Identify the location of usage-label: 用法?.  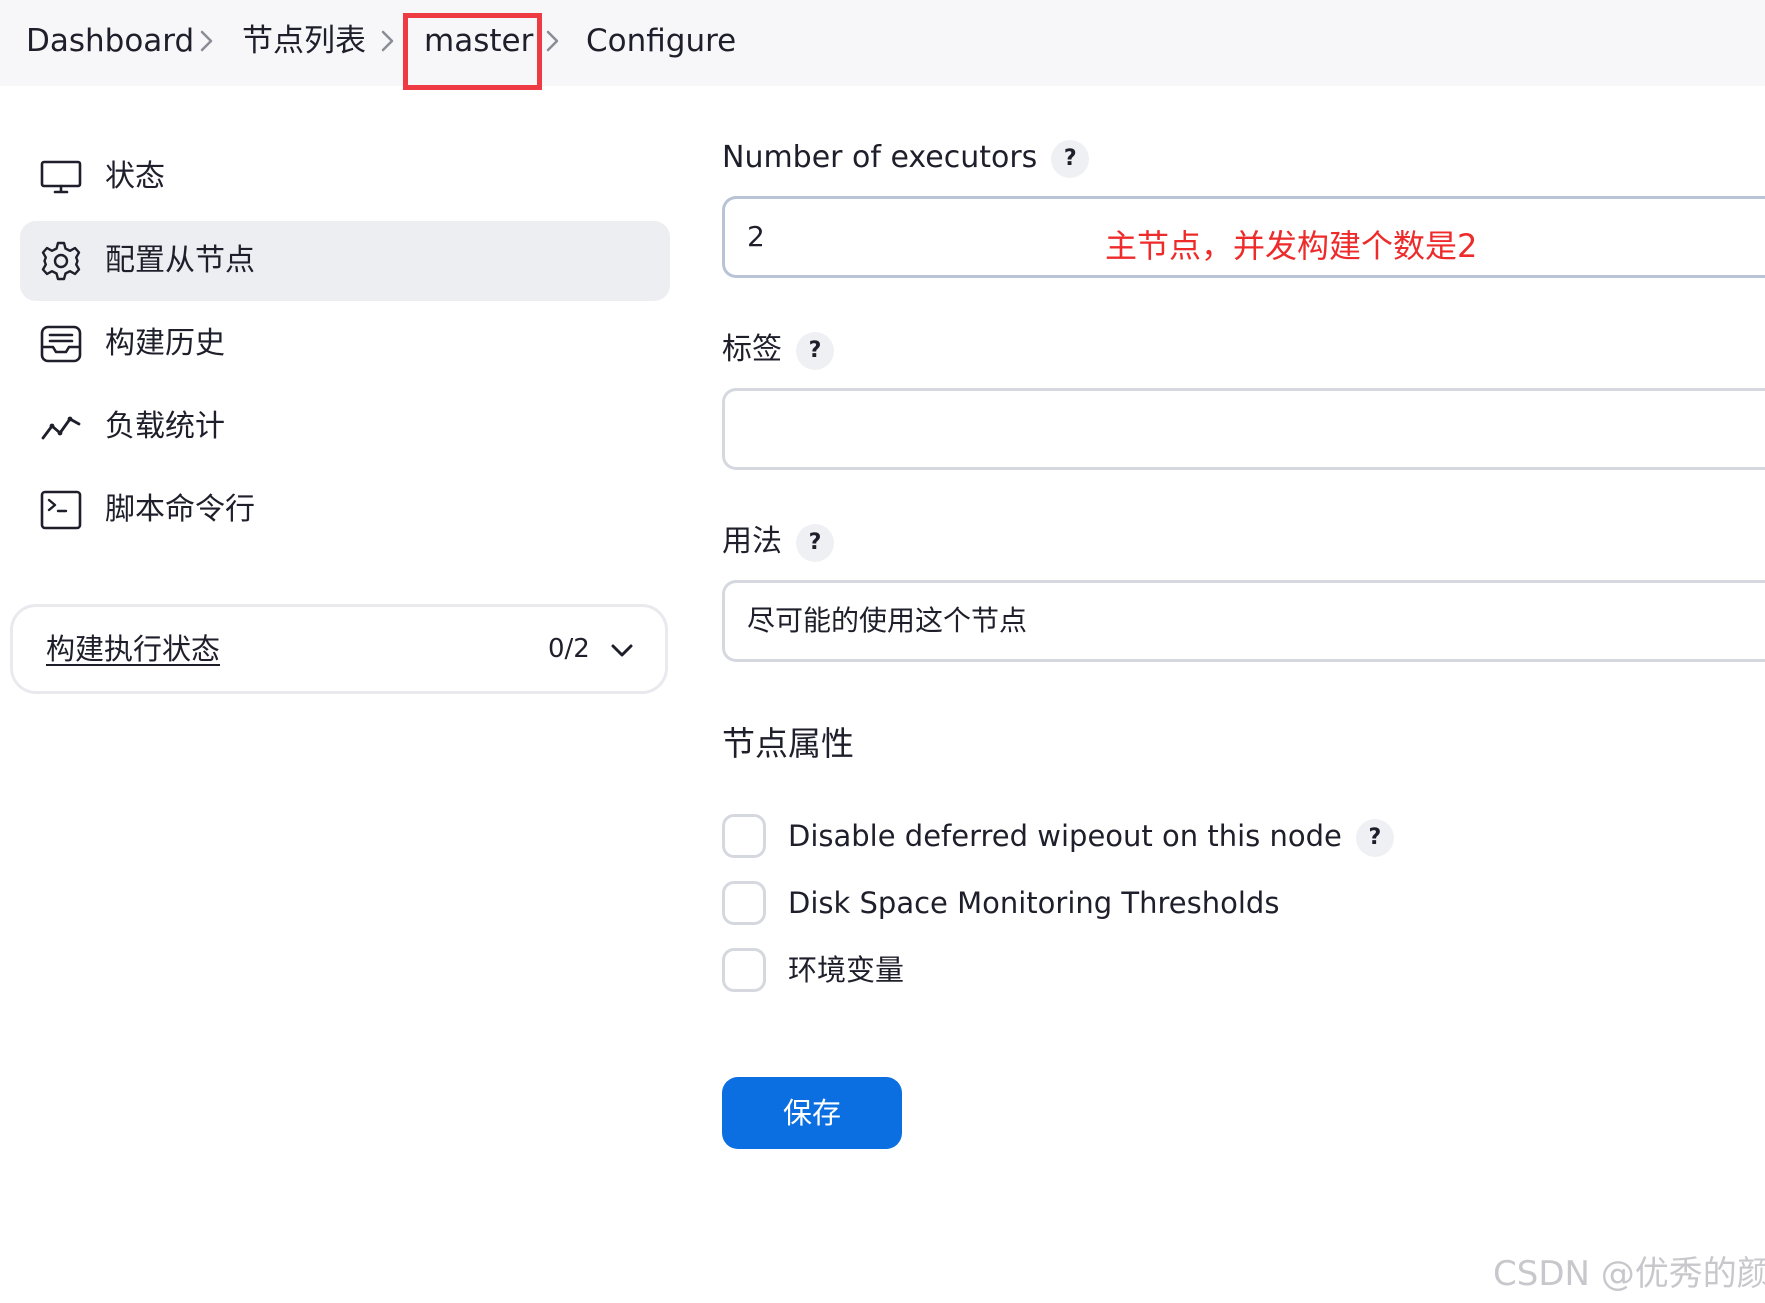
(778, 542).